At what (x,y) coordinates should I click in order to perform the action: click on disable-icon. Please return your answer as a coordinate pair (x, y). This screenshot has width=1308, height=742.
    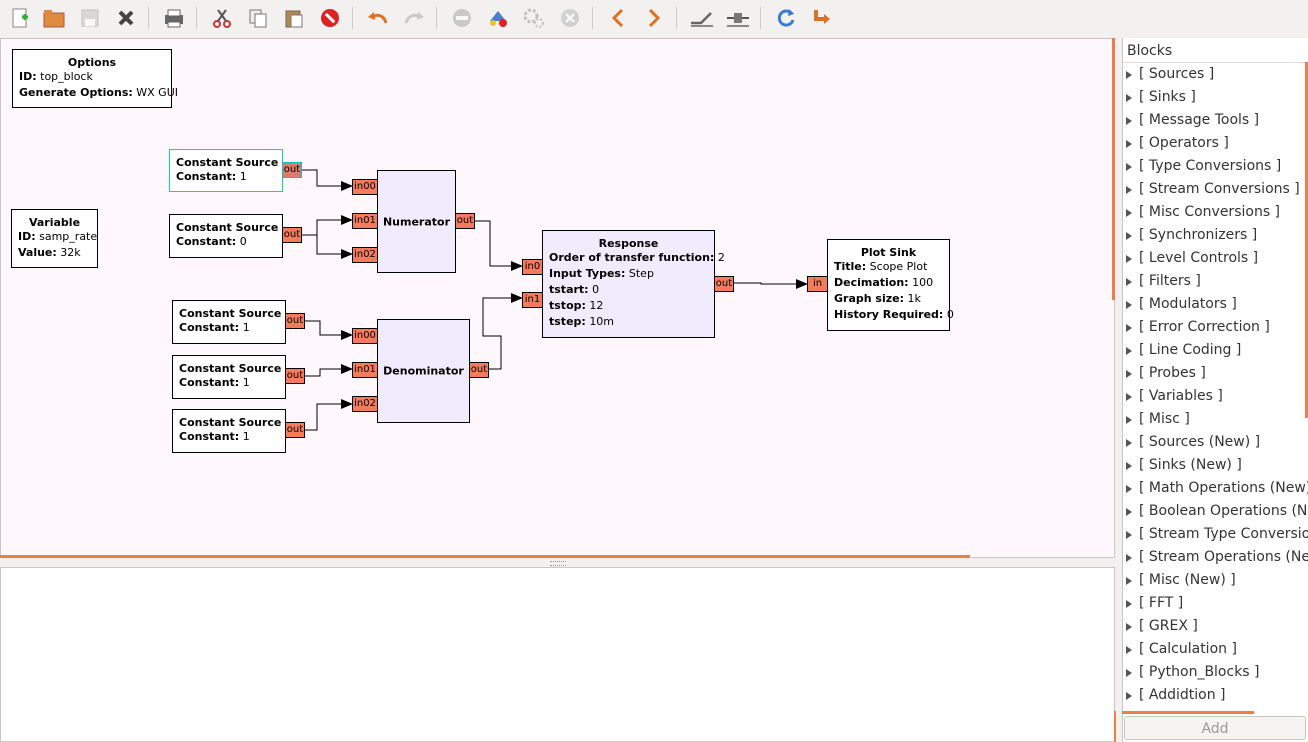
    Looking at the image, I should click on (462, 18).